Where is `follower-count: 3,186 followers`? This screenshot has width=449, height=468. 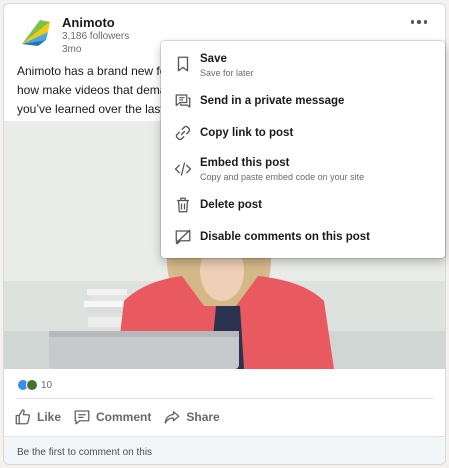
follower-count: 3,186 followers is located at coordinates (96, 36).